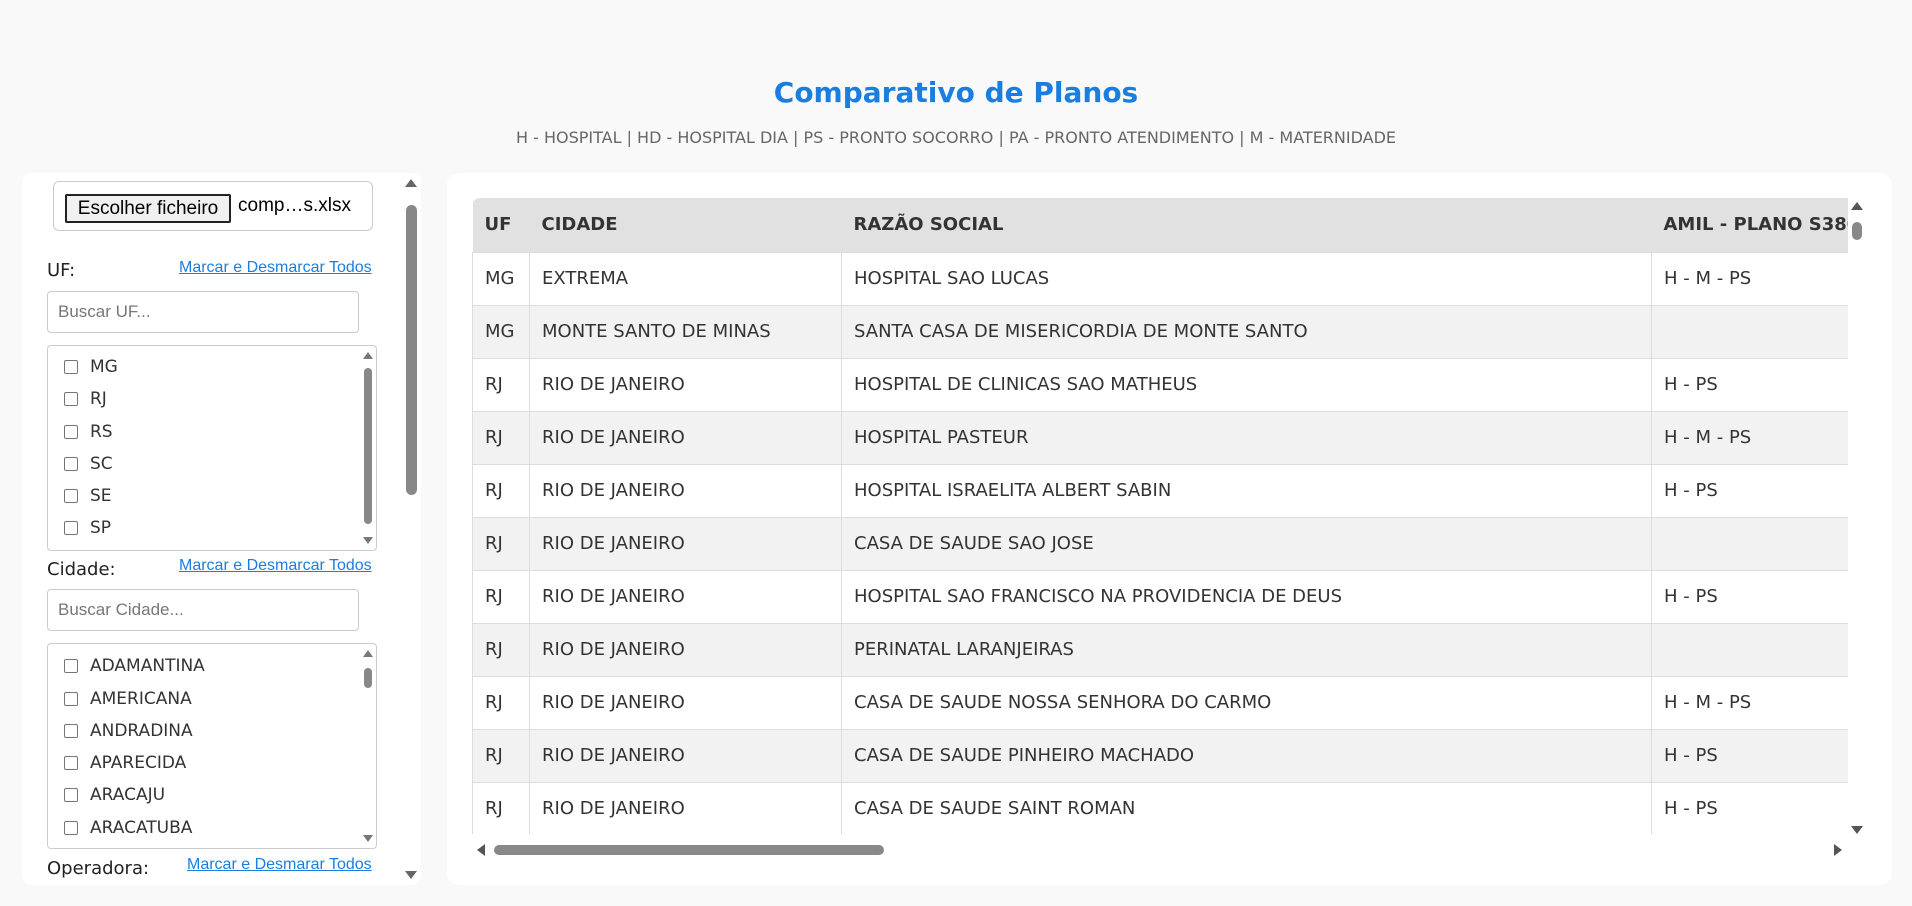 This screenshot has height=906, width=1912. What do you see at coordinates (411, 529) in the screenshot?
I see `sidebar-scrollbar` at bounding box center [411, 529].